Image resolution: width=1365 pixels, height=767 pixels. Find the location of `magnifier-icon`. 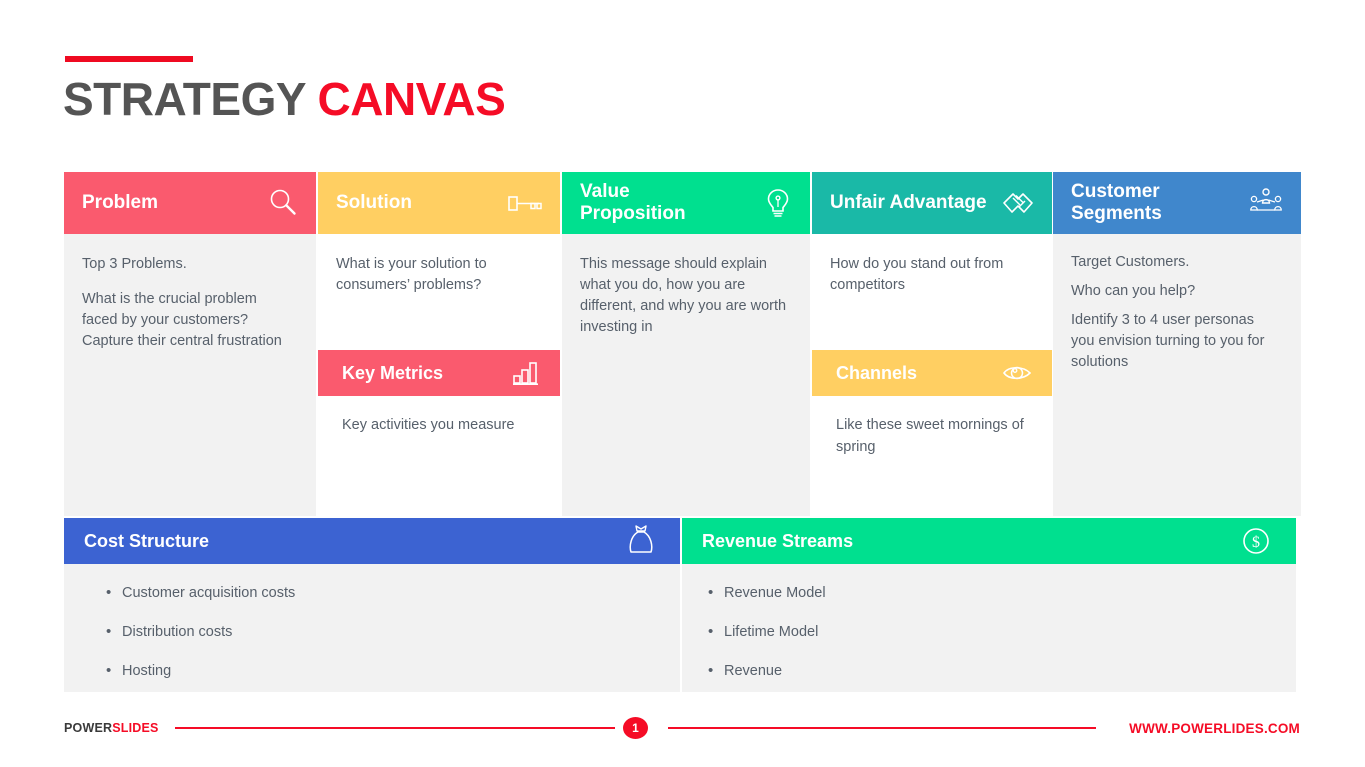

magnifier-icon is located at coordinates (283, 203).